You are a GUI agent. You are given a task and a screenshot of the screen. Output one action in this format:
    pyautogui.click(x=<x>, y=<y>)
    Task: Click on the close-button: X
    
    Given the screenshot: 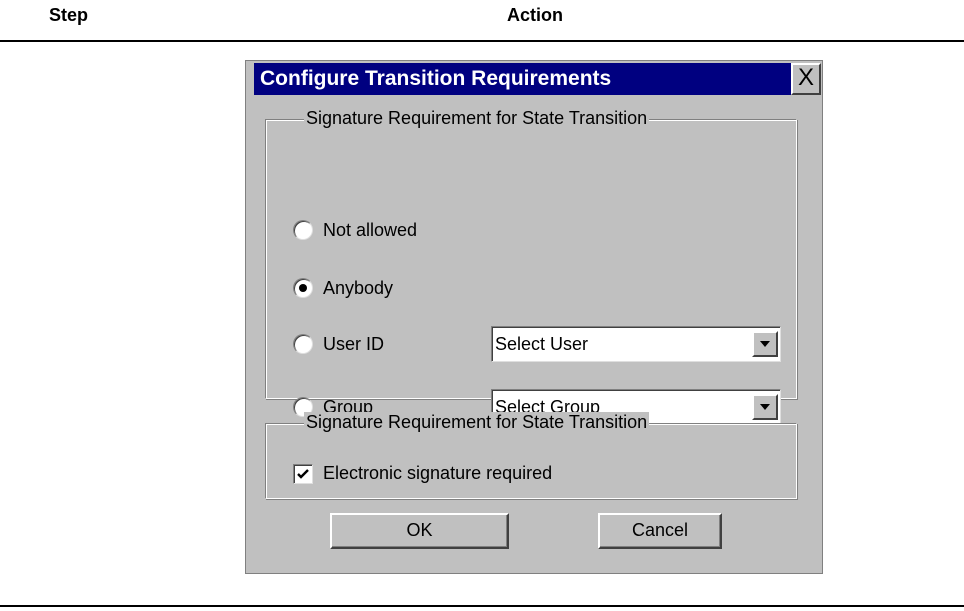 What is the action you would take?
    pyautogui.click(x=806, y=79)
    